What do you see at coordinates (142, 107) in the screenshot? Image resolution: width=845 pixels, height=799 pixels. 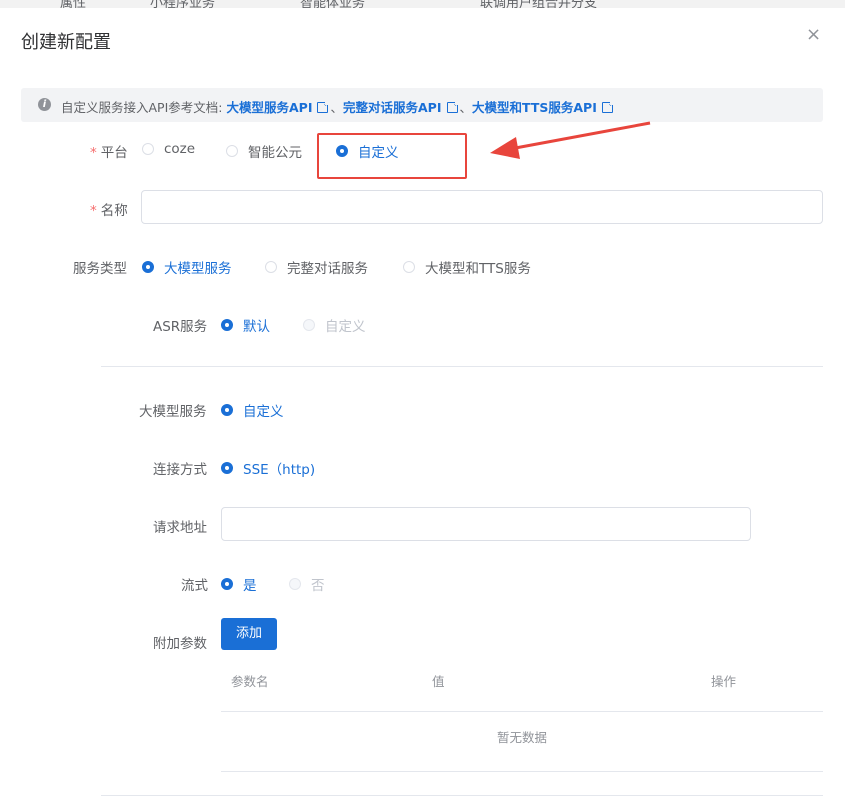 I see `tip-text: 自定义服务接入API参考文档:` at bounding box center [142, 107].